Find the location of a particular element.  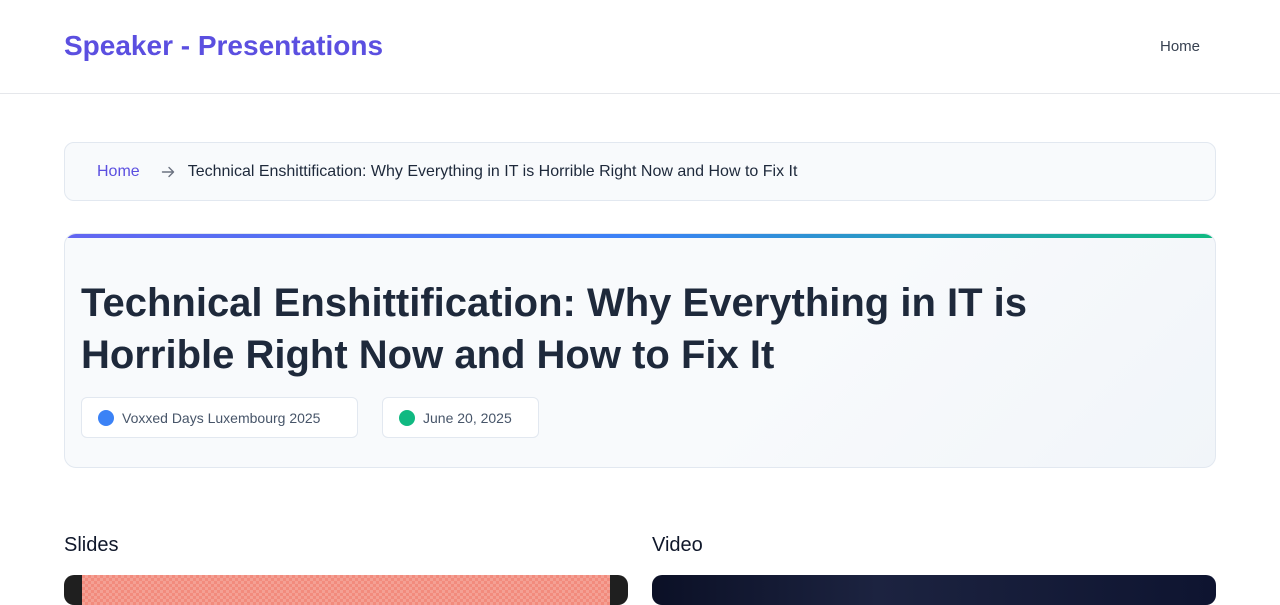

presentation-date: June 20, 2025 is located at coordinates (467, 417).